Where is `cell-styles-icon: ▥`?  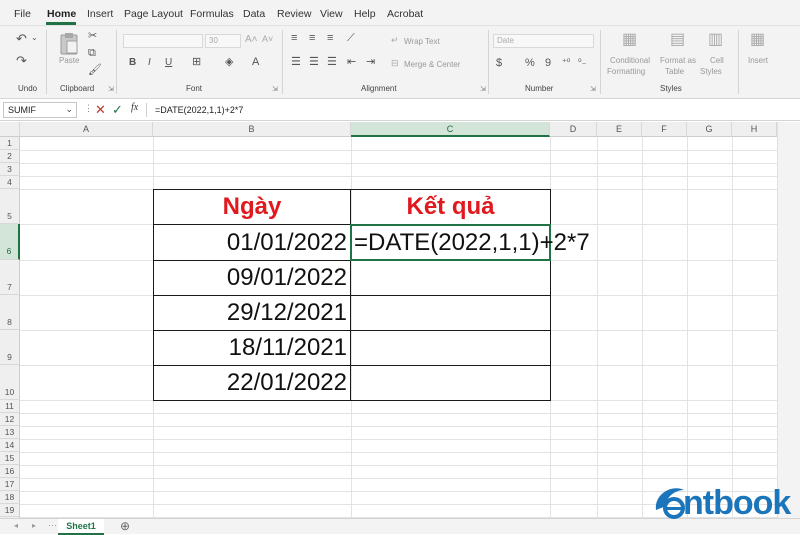 cell-styles-icon: ▥ is located at coordinates (715, 40).